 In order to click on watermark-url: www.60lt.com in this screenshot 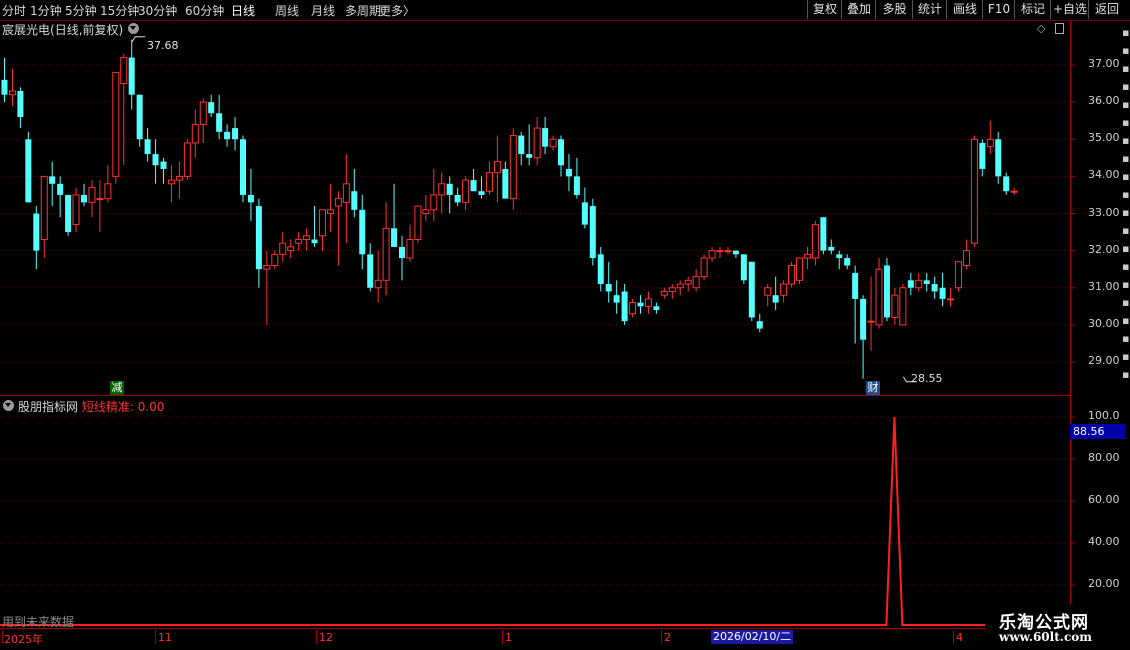, I will do `click(1045, 637)`.